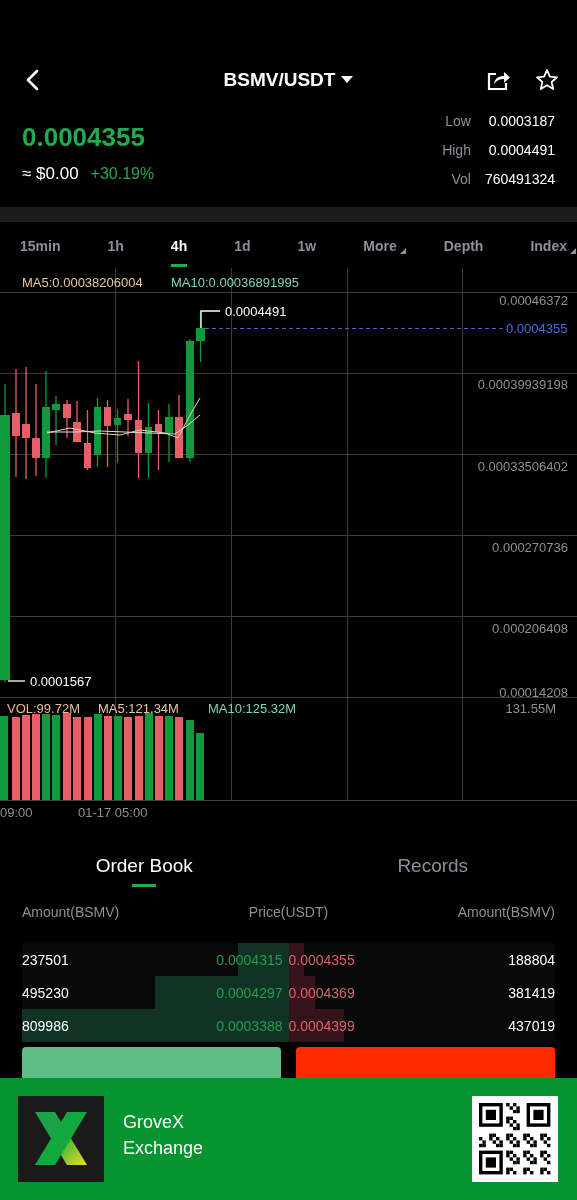 This screenshot has width=577, height=1200. Describe the element at coordinates (530, 547) in the screenshot. I see `price-axis-label: 0.000270736` at that location.